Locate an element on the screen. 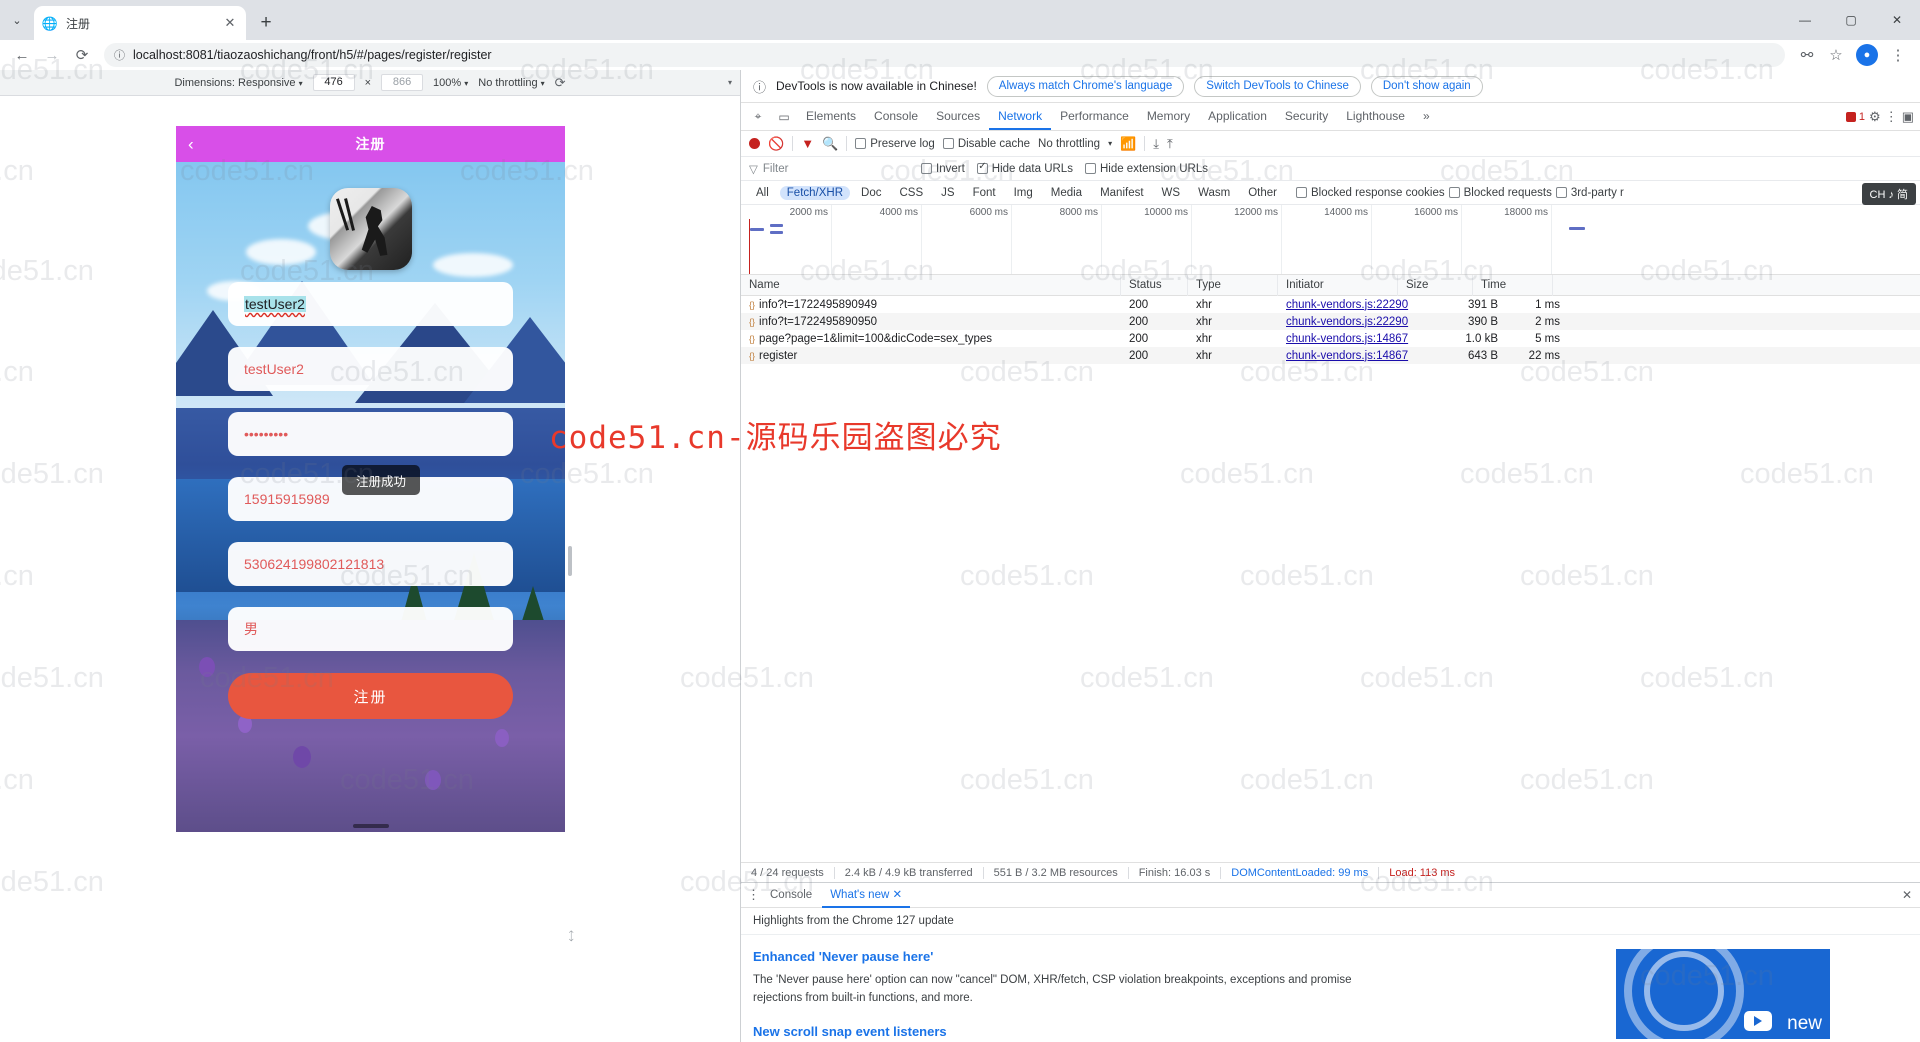  gender-select: 男 is located at coordinates (370, 629).